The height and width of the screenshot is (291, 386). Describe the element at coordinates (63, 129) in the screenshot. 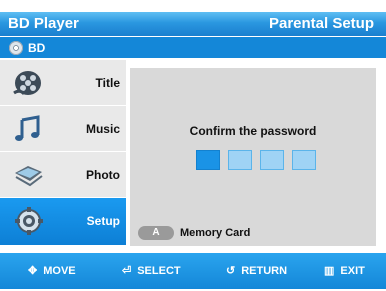

I see `sidebar-item-music: Music` at that location.